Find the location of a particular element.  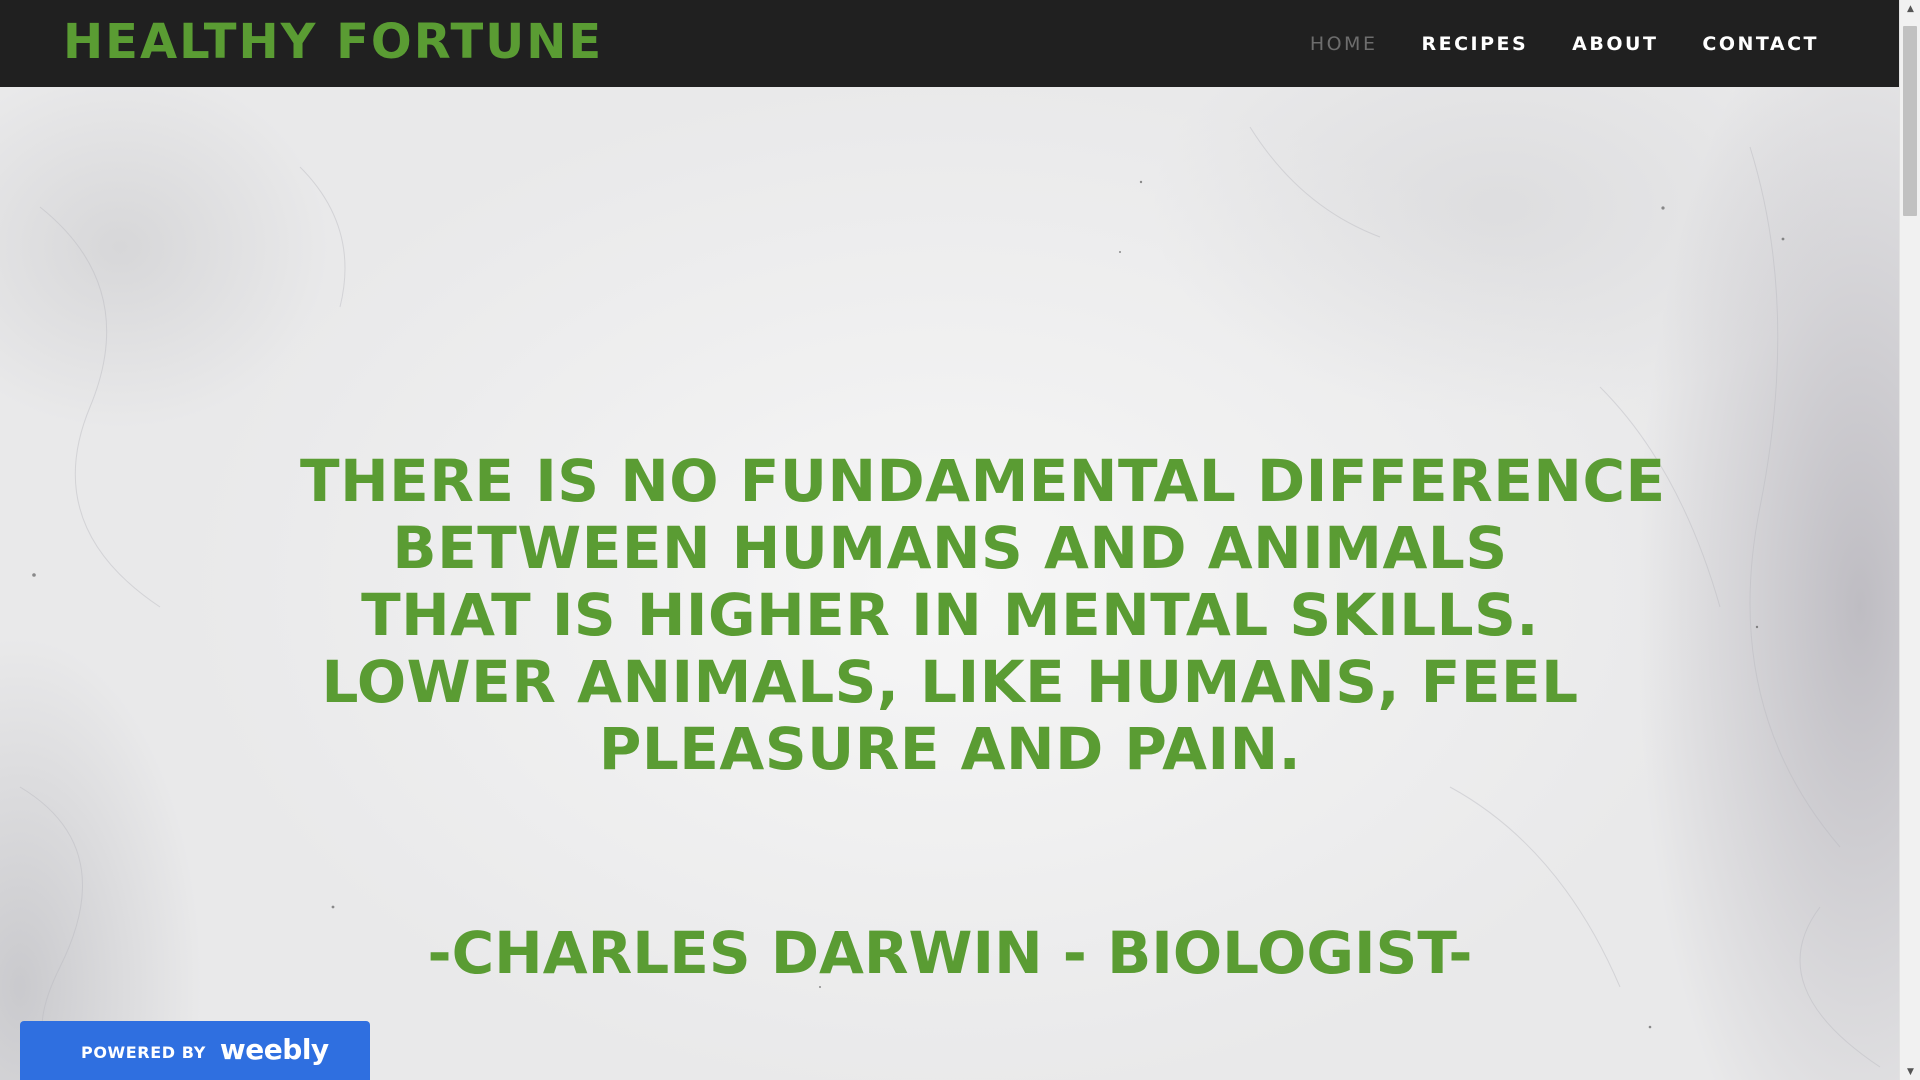

nav-contact: CONTACT is located at coordinates (1760, 44).